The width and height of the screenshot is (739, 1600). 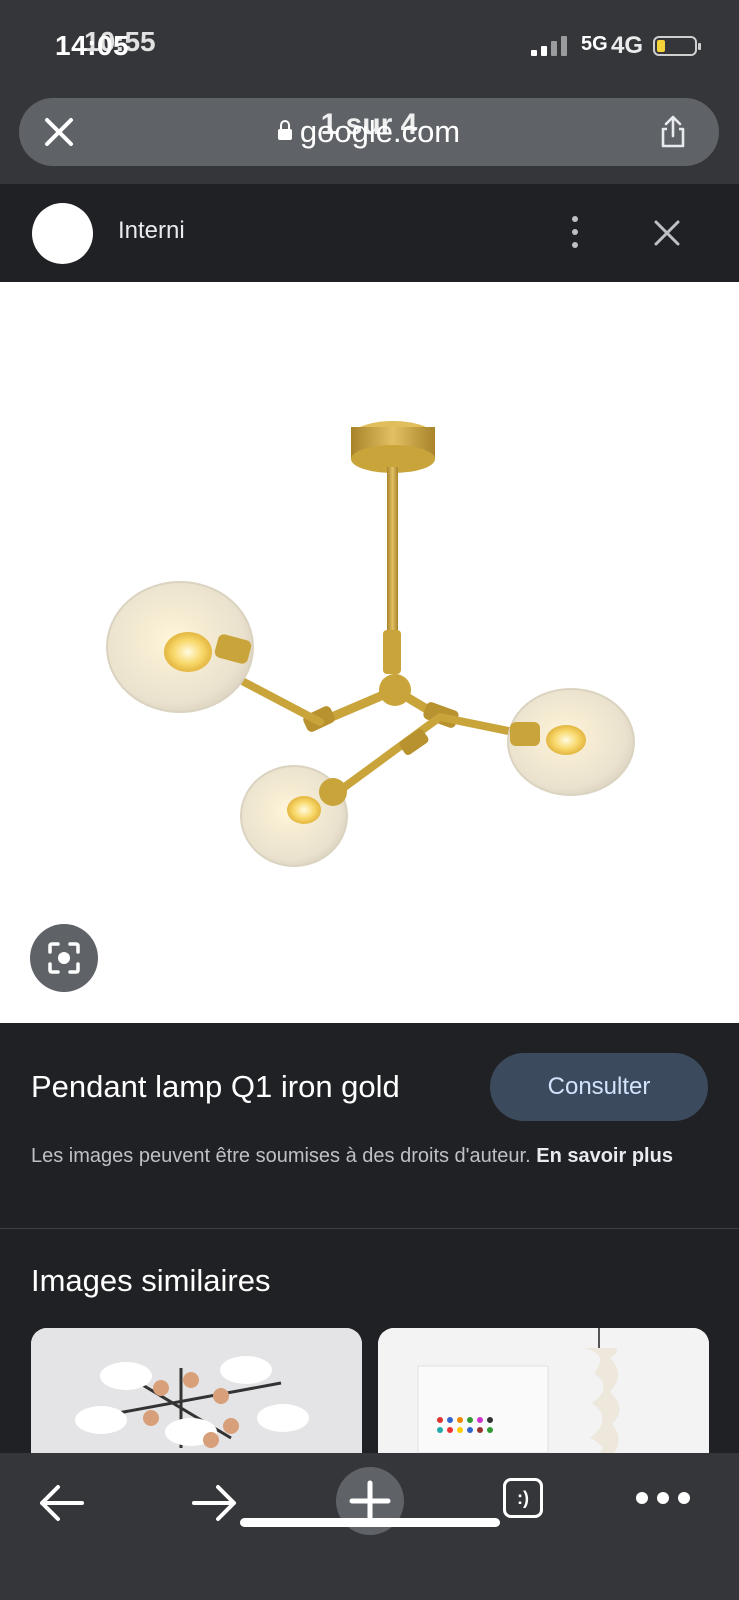 I want to click on network-overlay-label: 4G, so click(x=627, y=45).